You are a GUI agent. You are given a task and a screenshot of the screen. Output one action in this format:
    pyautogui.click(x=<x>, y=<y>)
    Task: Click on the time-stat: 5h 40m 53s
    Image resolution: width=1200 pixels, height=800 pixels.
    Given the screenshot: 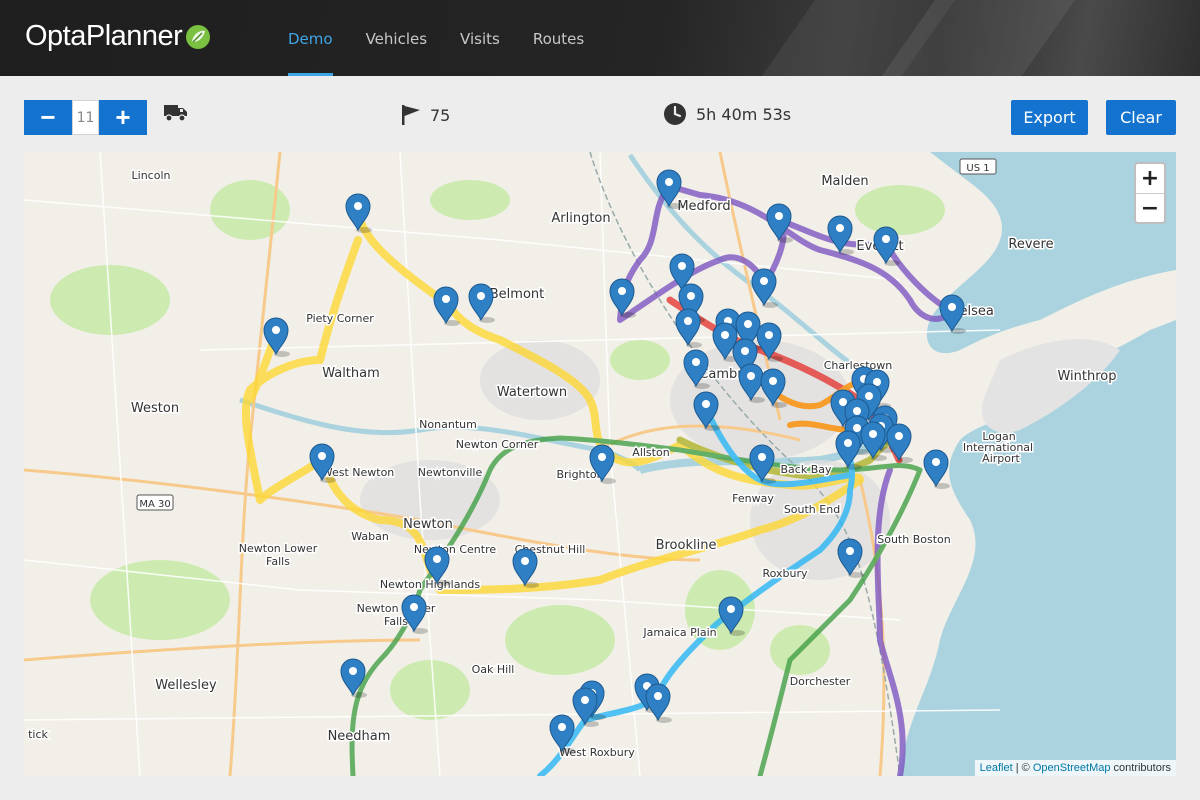 What is the action you would take?
    pyautogui.click(x=727, y=114)
    